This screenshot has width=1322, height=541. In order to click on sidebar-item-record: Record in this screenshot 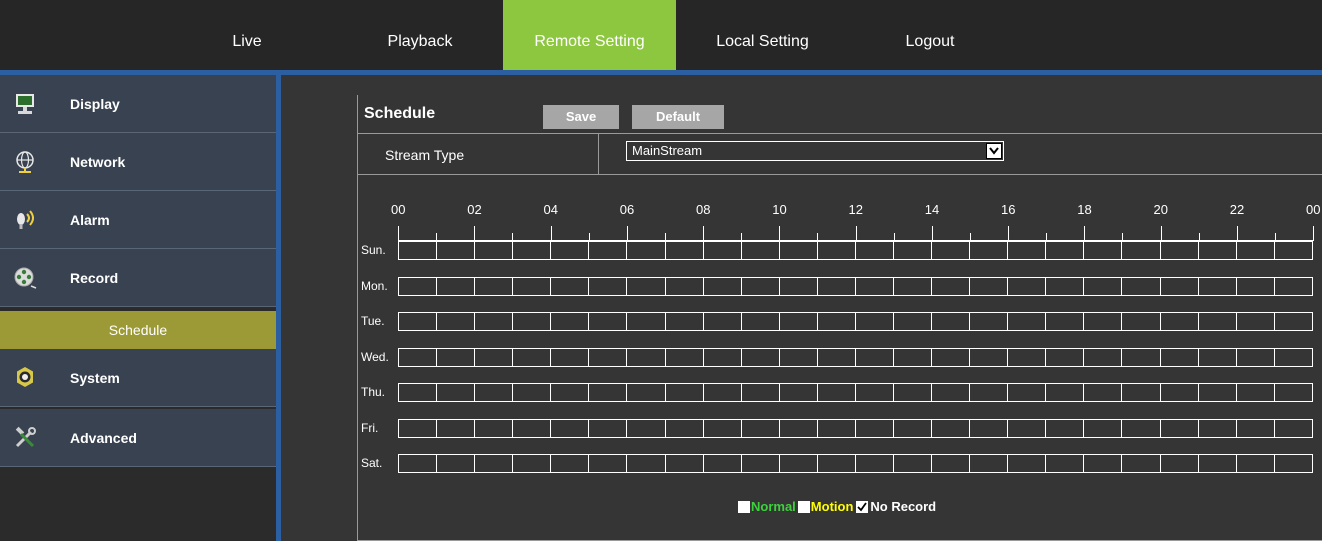, I will do `click(138, 278)`.